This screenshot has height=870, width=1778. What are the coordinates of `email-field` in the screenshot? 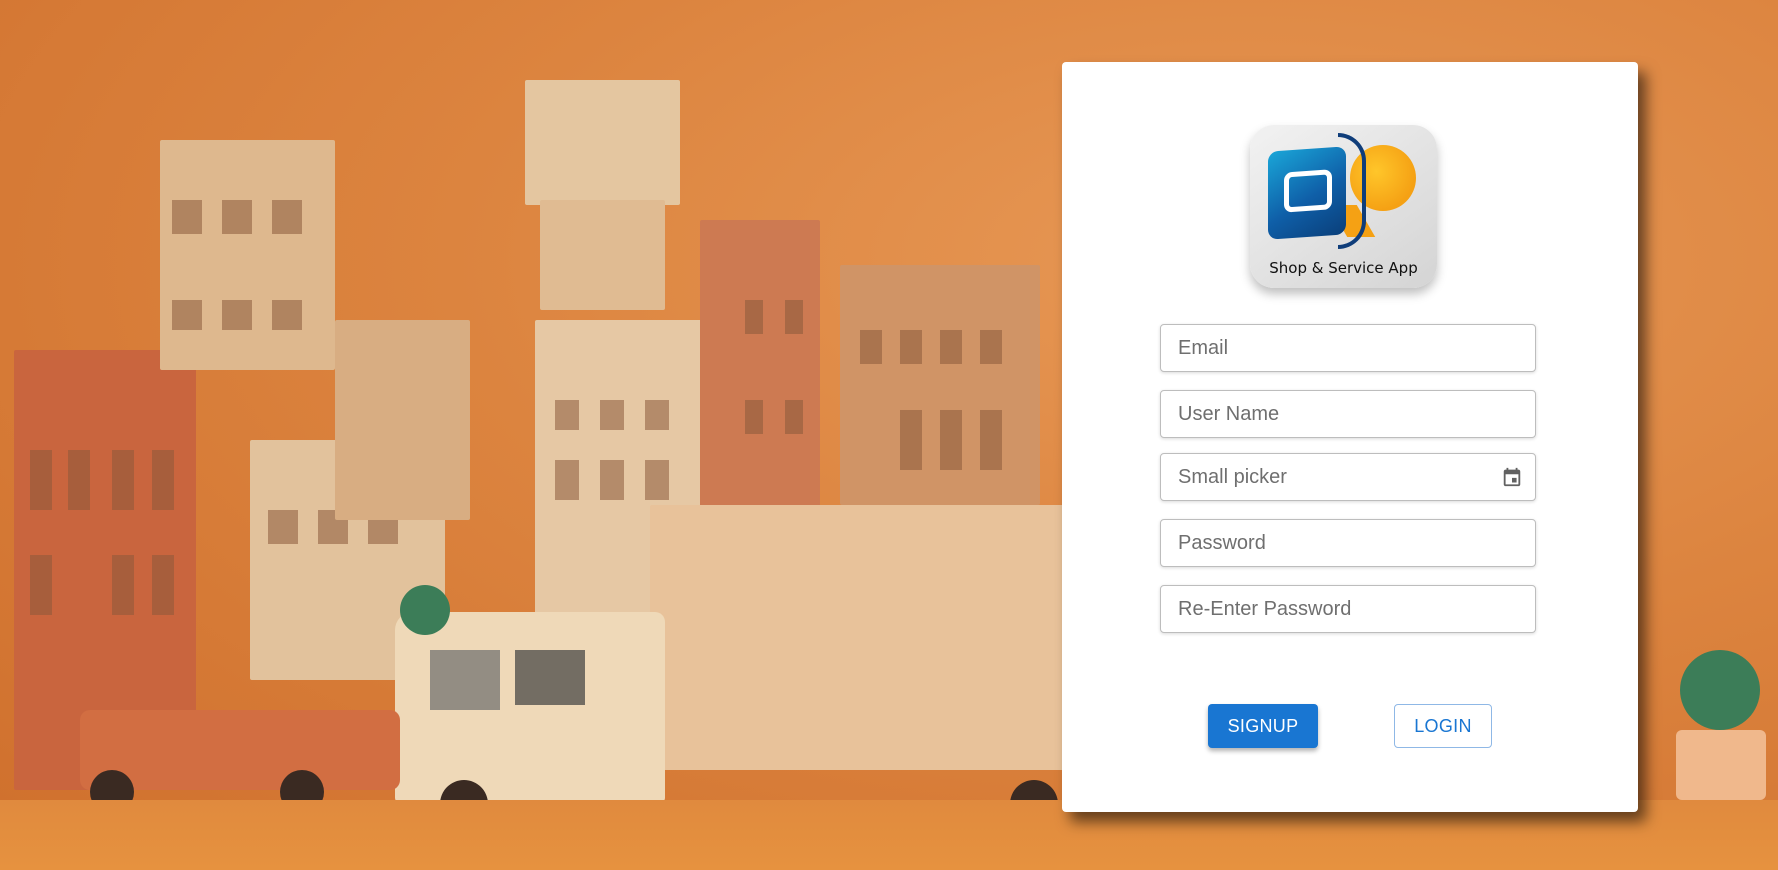 It's located at (1348, 348).